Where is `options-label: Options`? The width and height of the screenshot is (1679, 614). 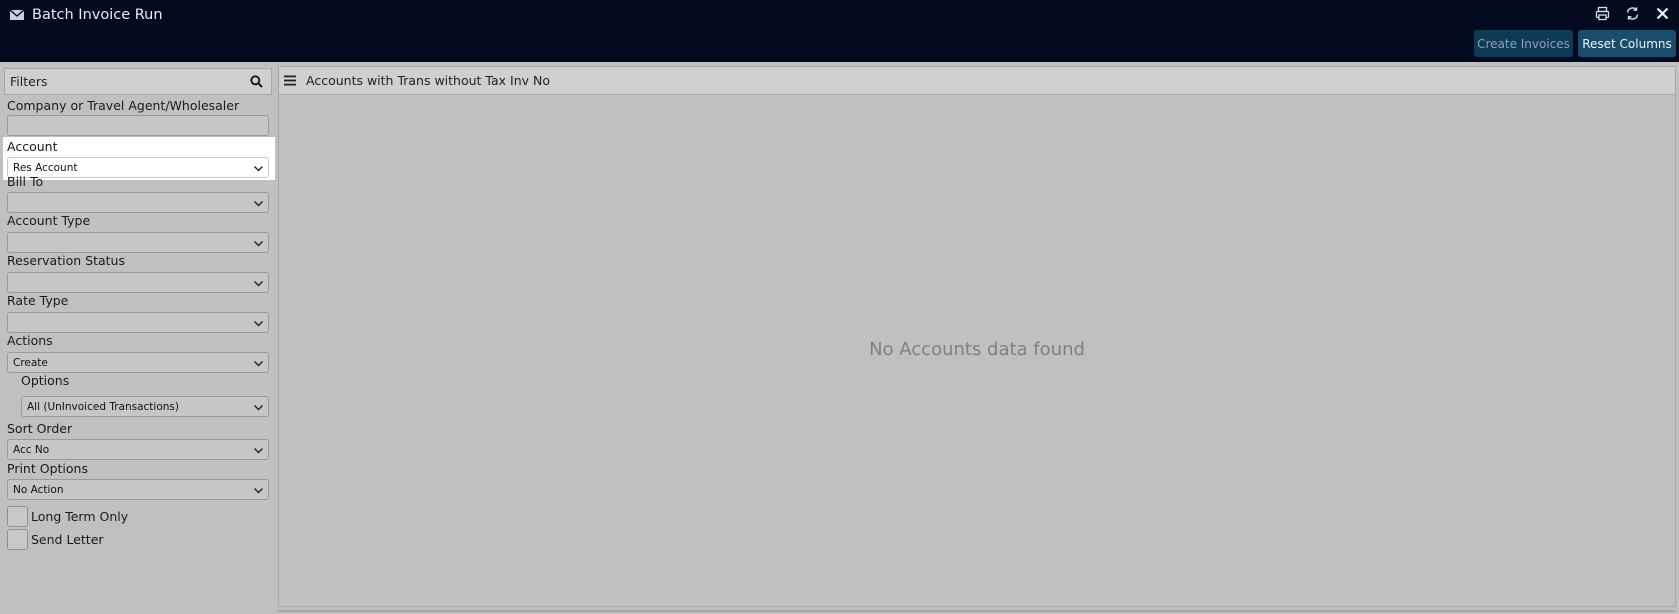
options-label: Options is located at coordinates (45, 380).